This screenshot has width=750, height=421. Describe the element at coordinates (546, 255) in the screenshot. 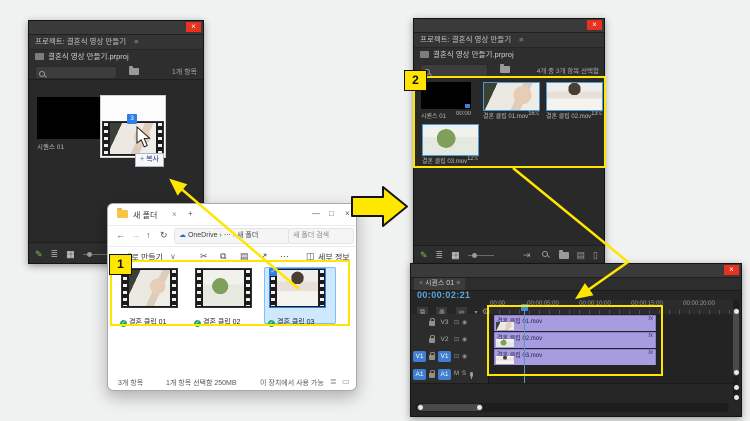

I see `find-icon` at that location.